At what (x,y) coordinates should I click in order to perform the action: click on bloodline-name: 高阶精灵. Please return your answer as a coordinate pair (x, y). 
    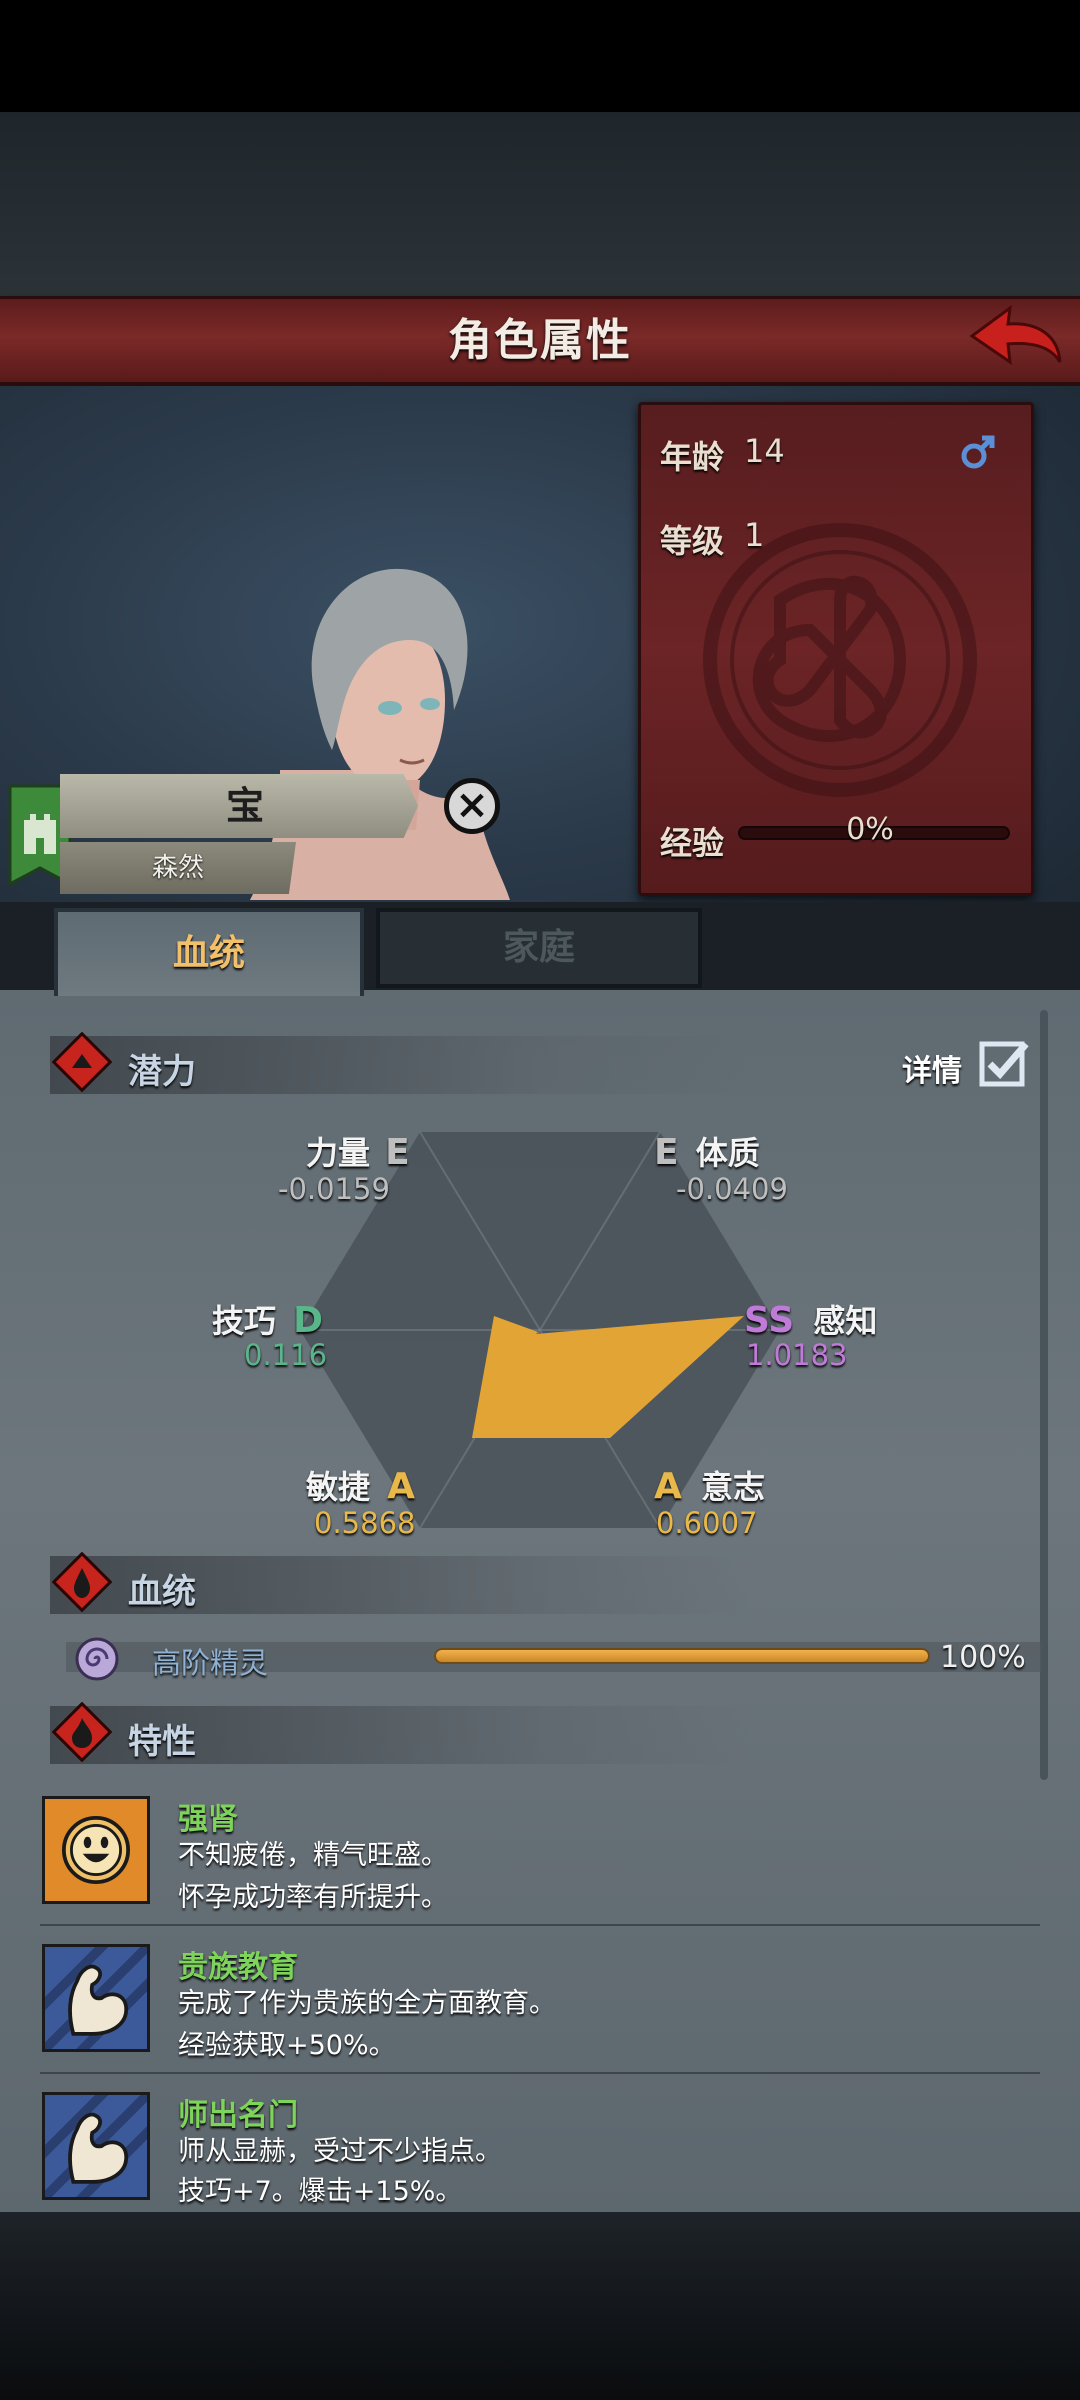
    Looking at the image, I should click on (210, 1663).